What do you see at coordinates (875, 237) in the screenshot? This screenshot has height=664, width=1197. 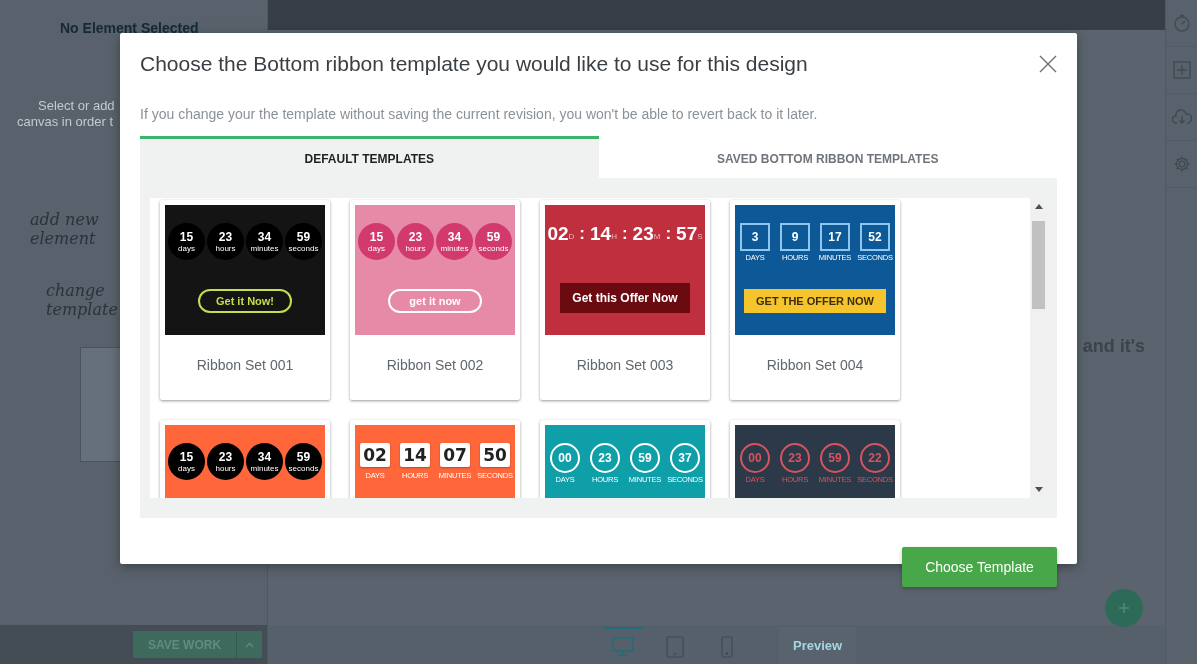 I see `countdown-value: 52` at bounding box center [875, 237].